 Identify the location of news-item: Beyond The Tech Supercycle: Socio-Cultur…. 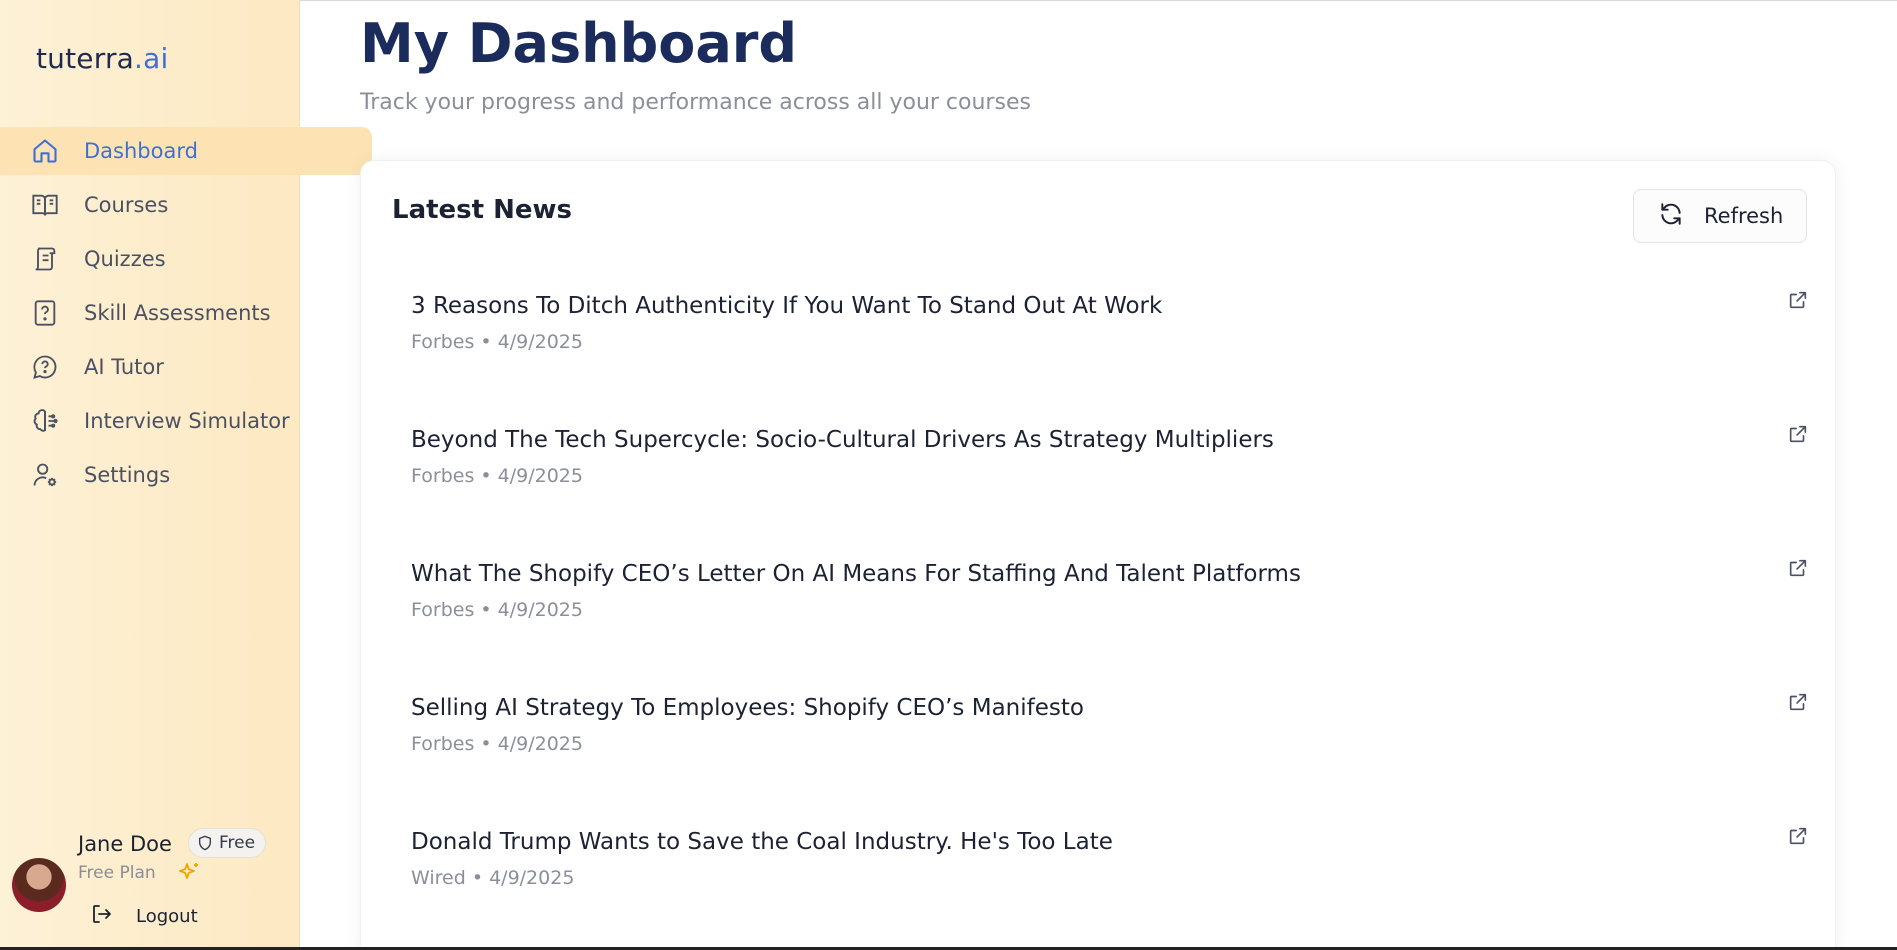
(1111, 492).